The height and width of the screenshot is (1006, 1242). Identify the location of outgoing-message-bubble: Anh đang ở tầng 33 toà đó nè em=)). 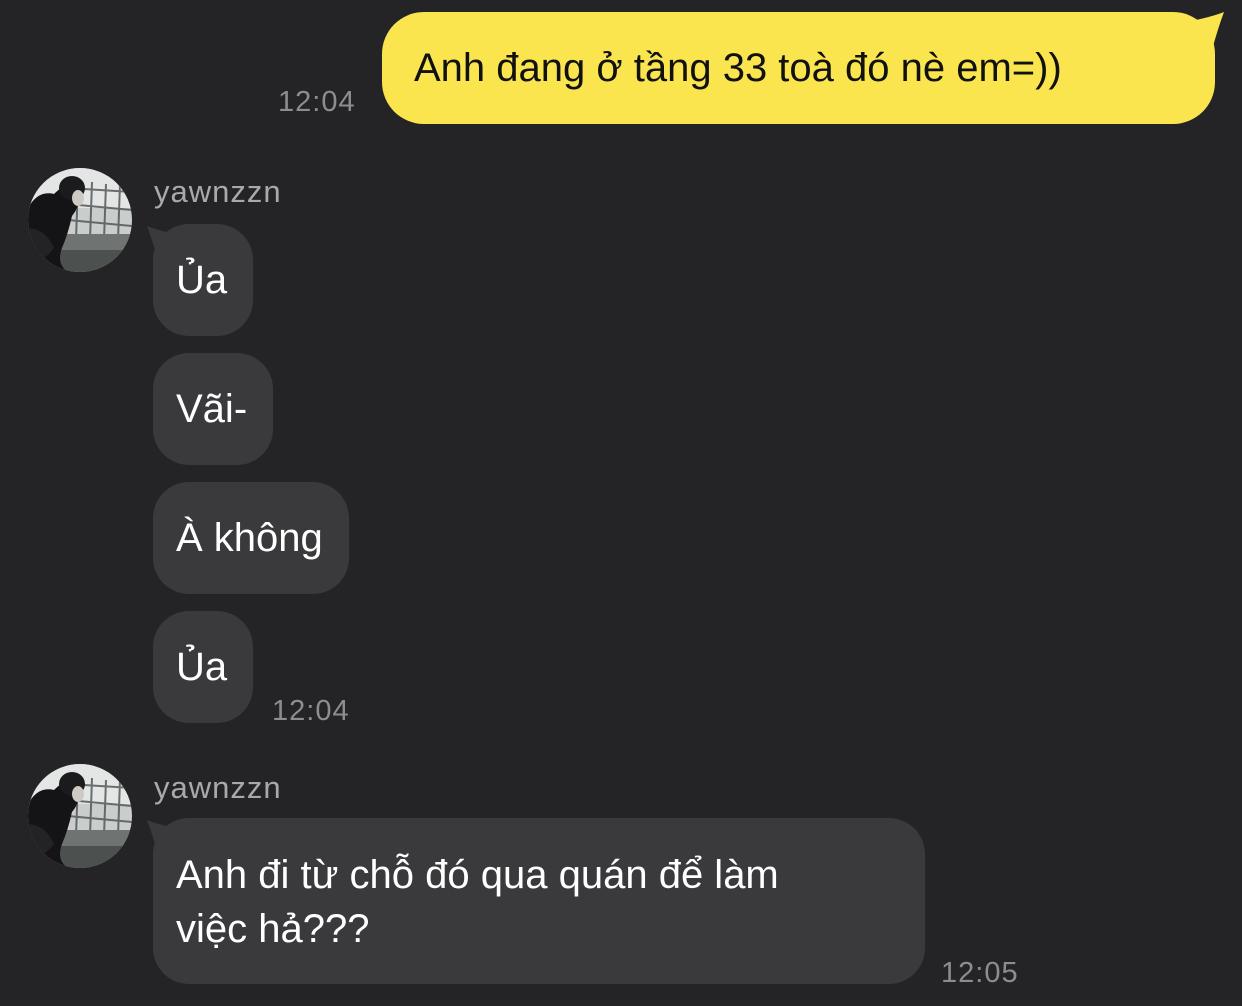
(798, 68).